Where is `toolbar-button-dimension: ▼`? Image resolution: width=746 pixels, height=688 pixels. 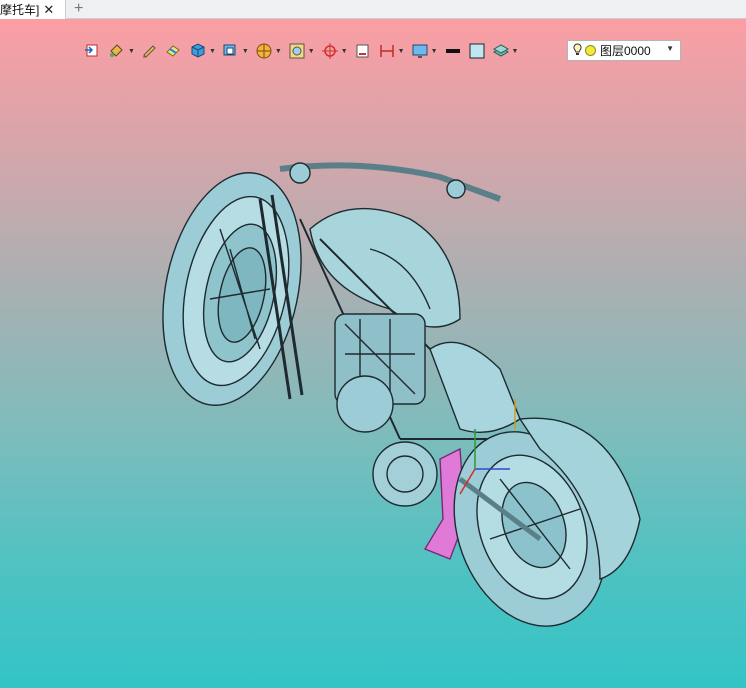 toolbar-button-dimension: ▼ is located at coordinates (391, 51).